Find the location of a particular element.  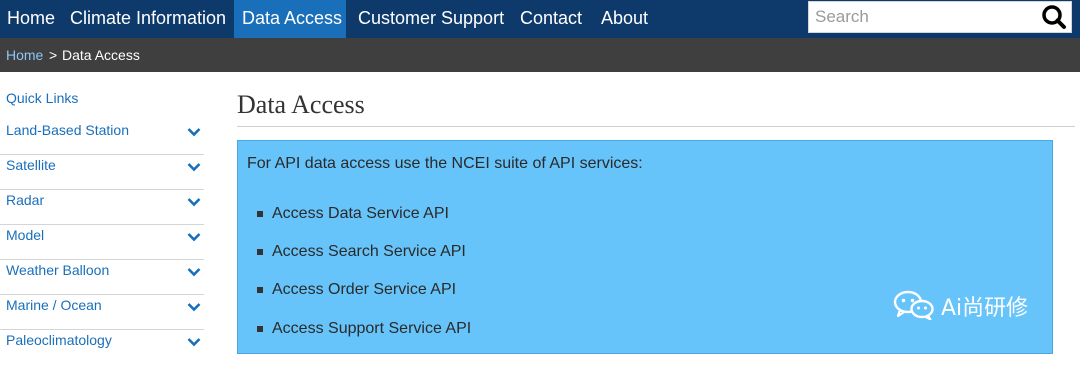

sidebar-item-label: Marine / Ocean is located at coordinates (54, 305).